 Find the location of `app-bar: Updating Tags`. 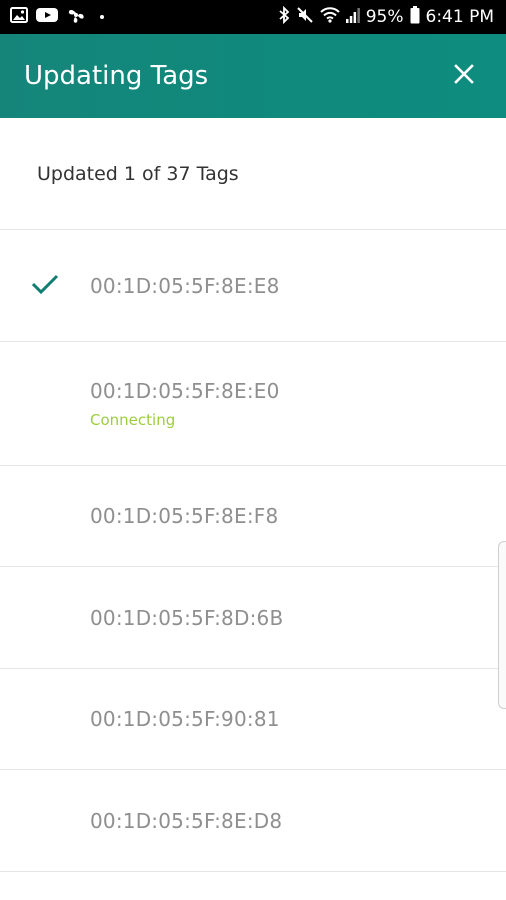

app-bar: Updating Tags is located at coordinates (253, 76).